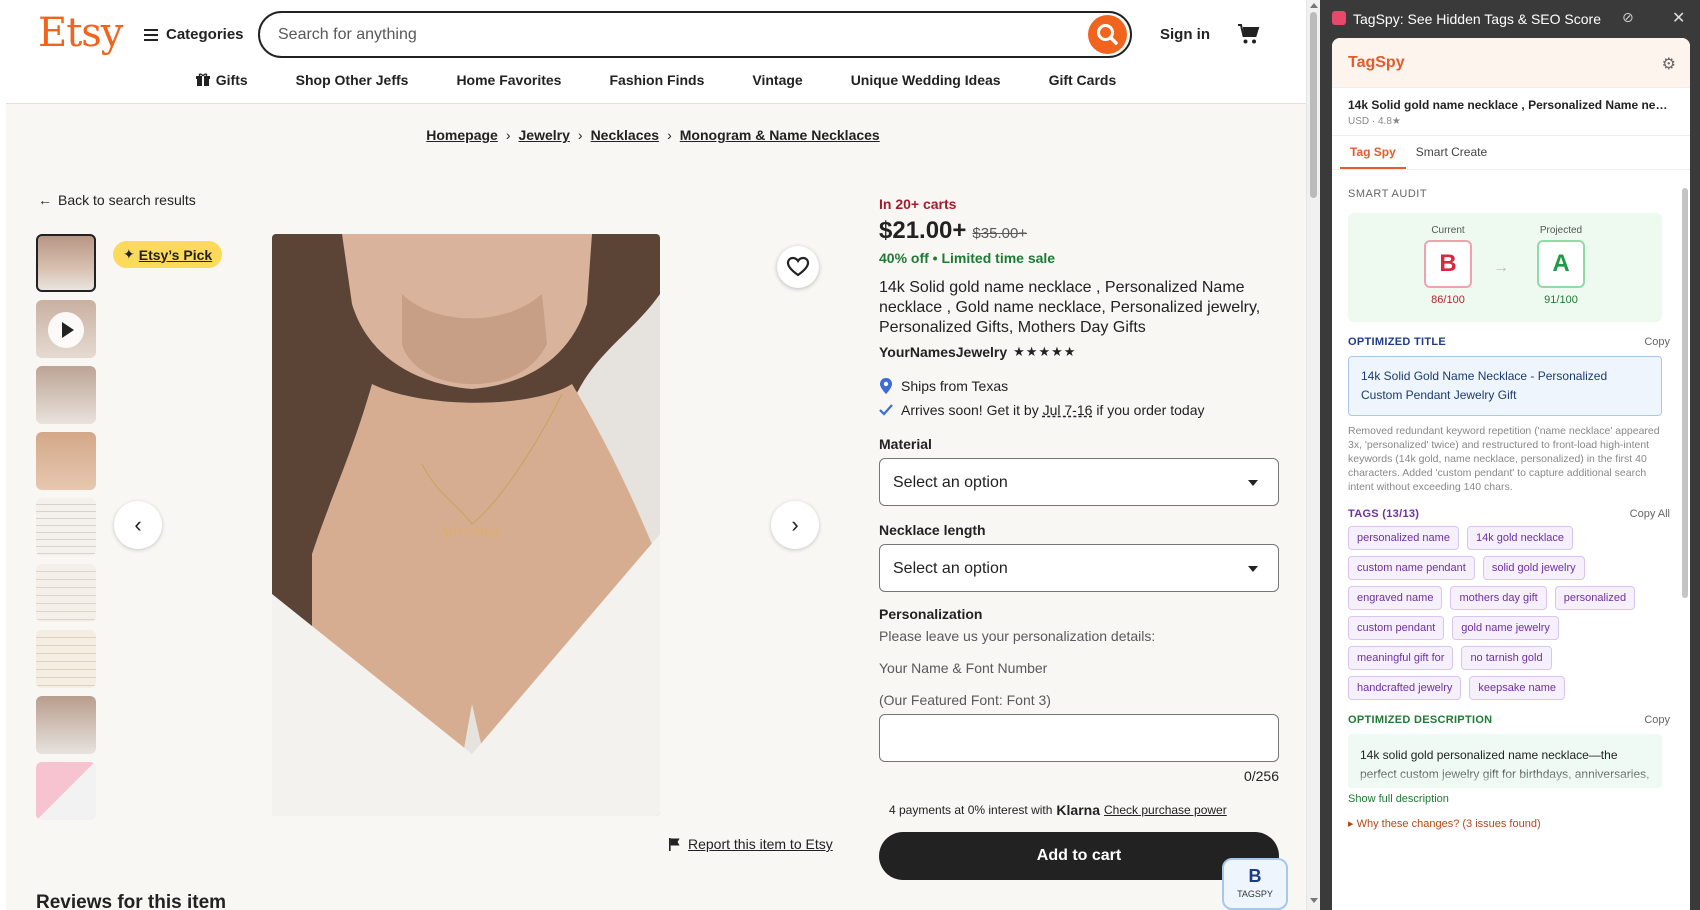  What do you see at coordinates (926, 80) in the screenshot?
I see `nav-item-unique-wedding-ideas: Unique Wedding Ideas` at bounding box center [926, 80].